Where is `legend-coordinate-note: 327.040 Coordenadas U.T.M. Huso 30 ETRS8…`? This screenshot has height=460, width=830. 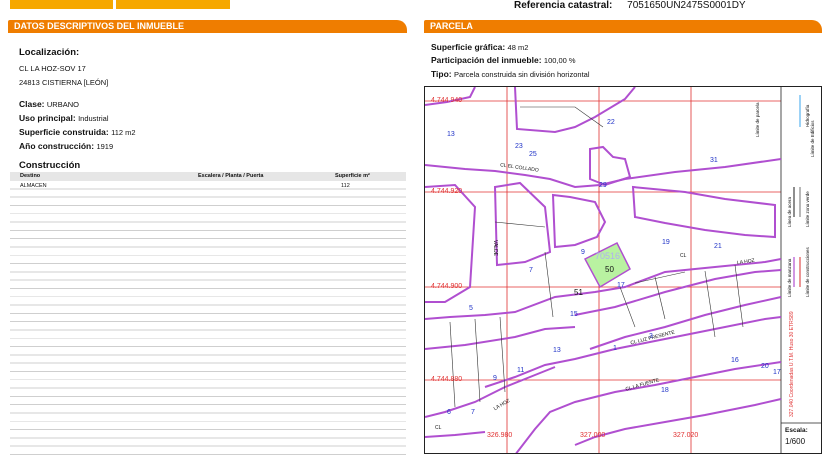
legend-coordinate-note: 327.040 Coordenadas U.T.M. Huso 30 ETRS8… is located at coordinates (792, 364).